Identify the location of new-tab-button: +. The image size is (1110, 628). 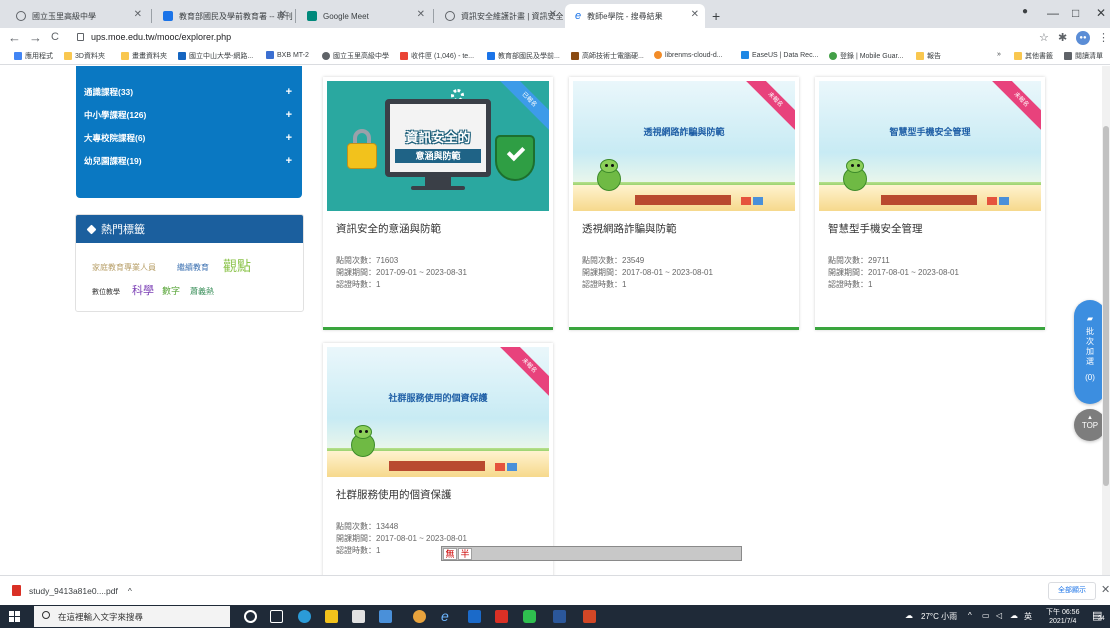
(716, 16).